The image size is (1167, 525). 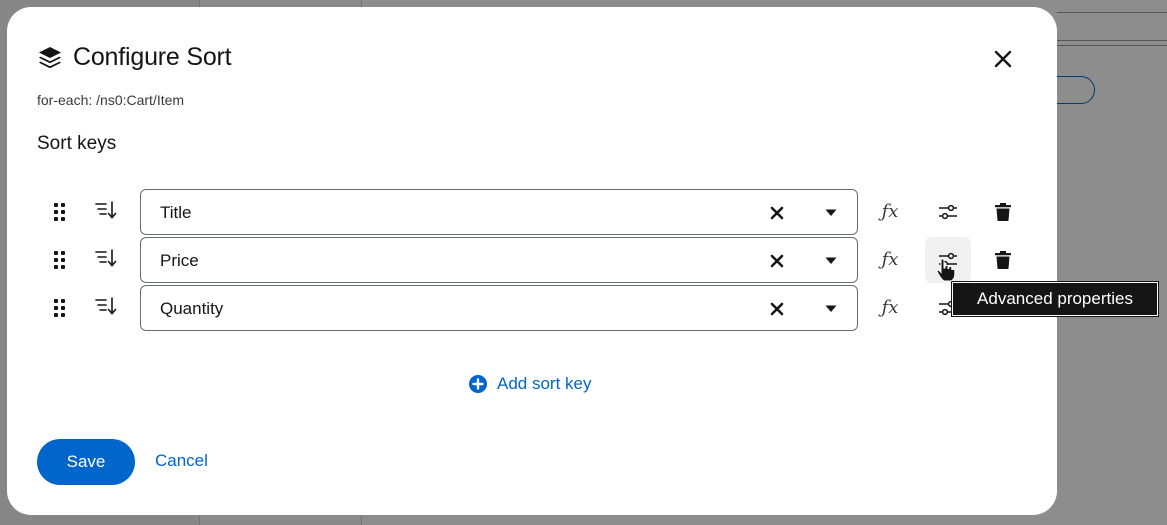 I want to click on sort-key-select: Price, so click(x=499, y=260).